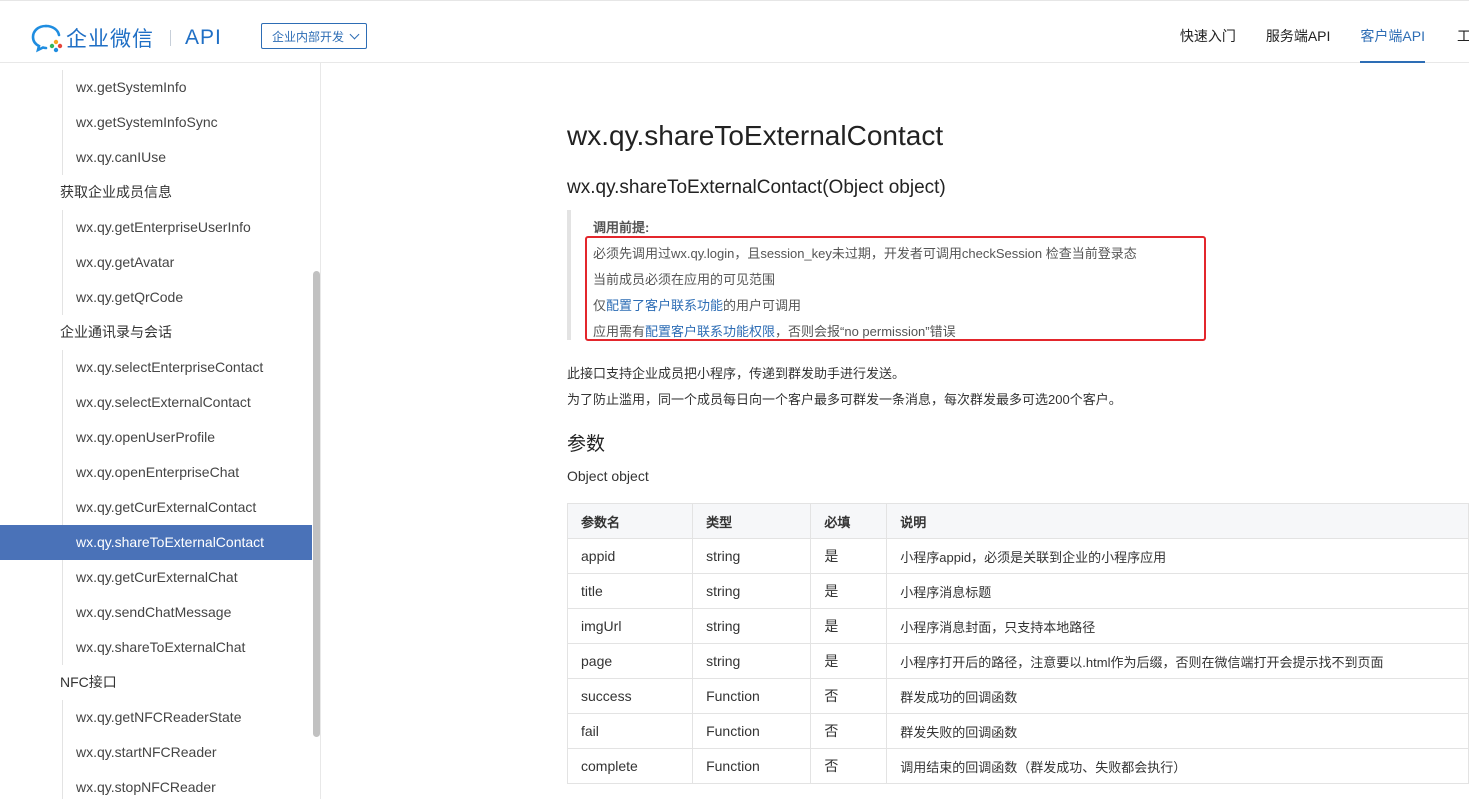 This screenshot has height=799, width=1469. I want to click on col-header: 说明, so click(1177, 521).